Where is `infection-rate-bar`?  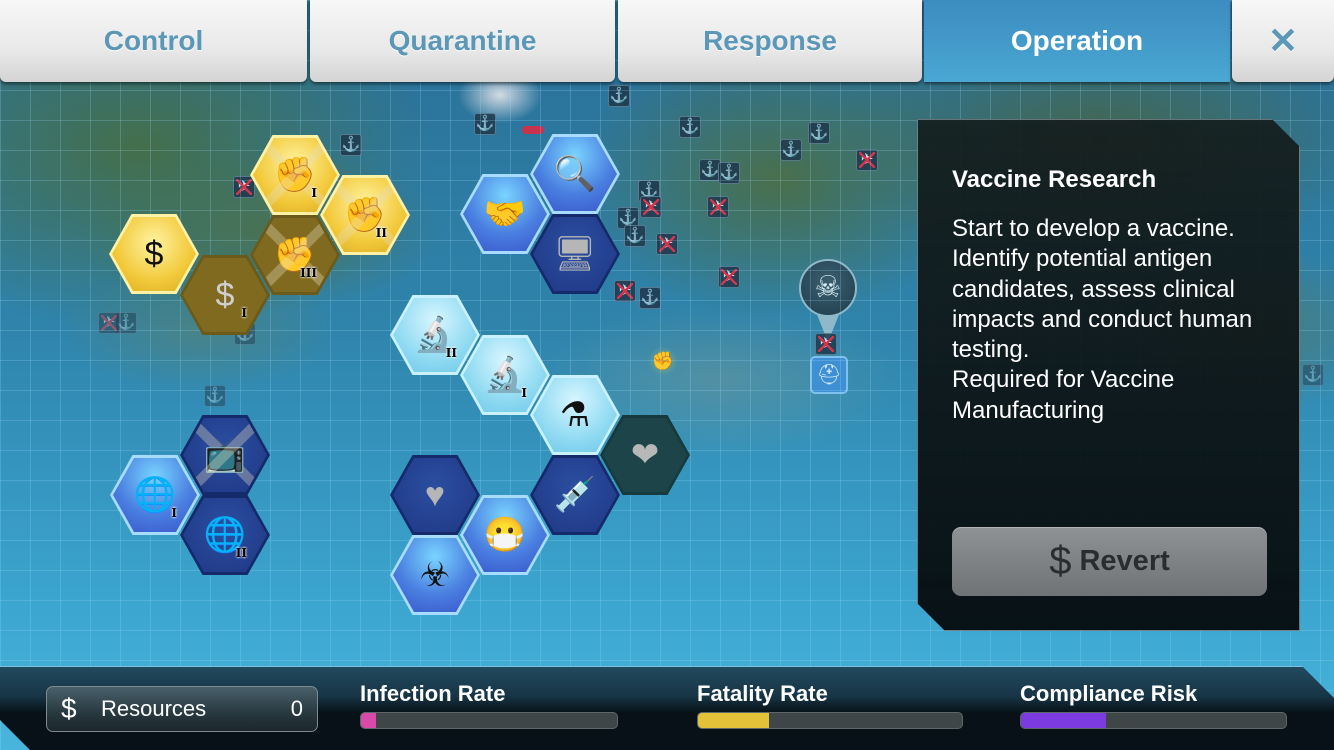
infection-rate-bar is located at coordinates (489, 720).